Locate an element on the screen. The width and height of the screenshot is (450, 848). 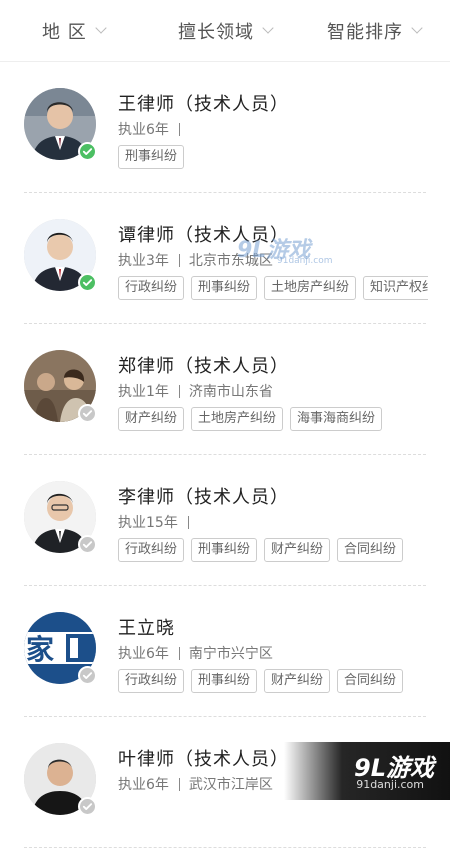
filter-region: 地 区 is located at coordinates (73, 31).